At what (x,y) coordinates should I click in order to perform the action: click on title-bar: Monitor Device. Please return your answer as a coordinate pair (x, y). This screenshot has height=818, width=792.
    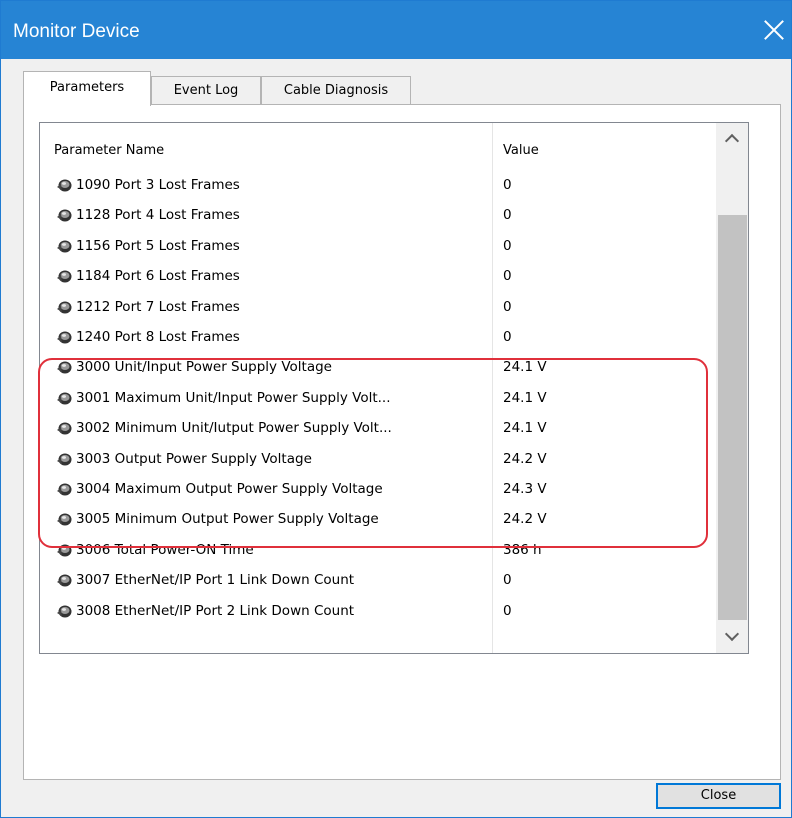
    Looking at the image, I should click on (396, 30).